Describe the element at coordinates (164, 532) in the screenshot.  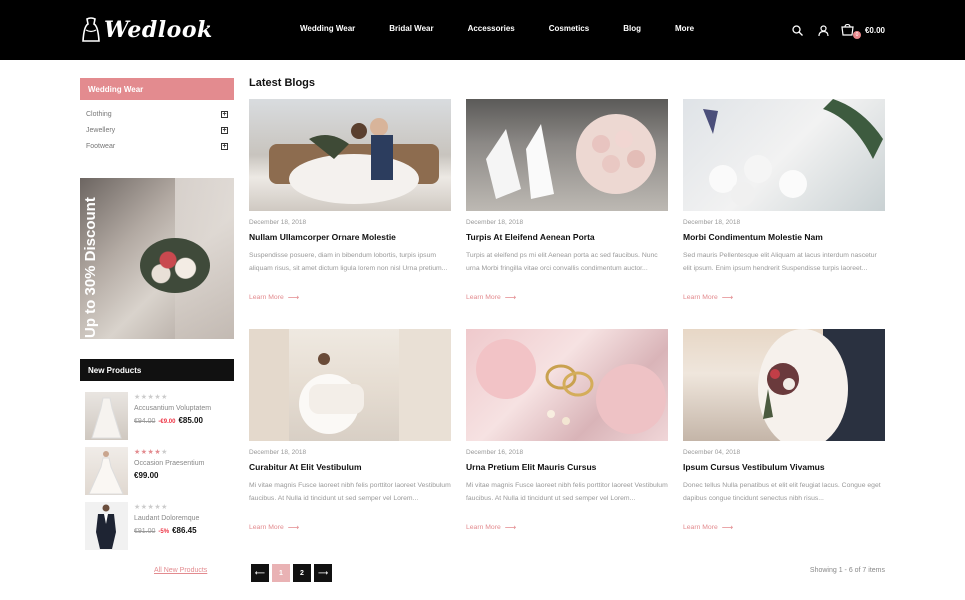
I see `discount: -5%` at that location.